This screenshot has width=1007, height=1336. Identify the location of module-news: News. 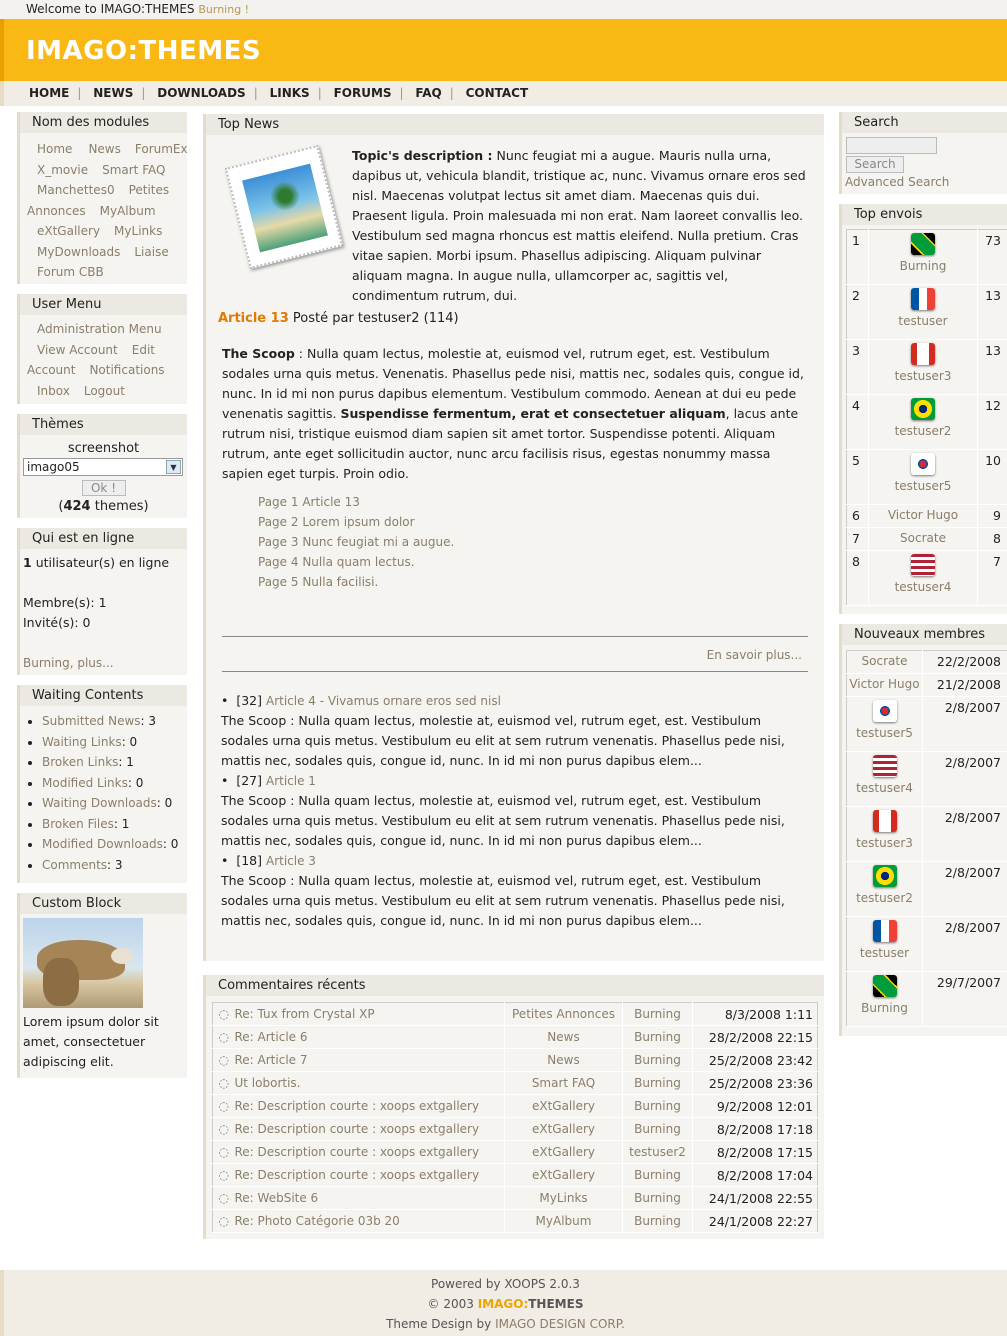
(104, 149).